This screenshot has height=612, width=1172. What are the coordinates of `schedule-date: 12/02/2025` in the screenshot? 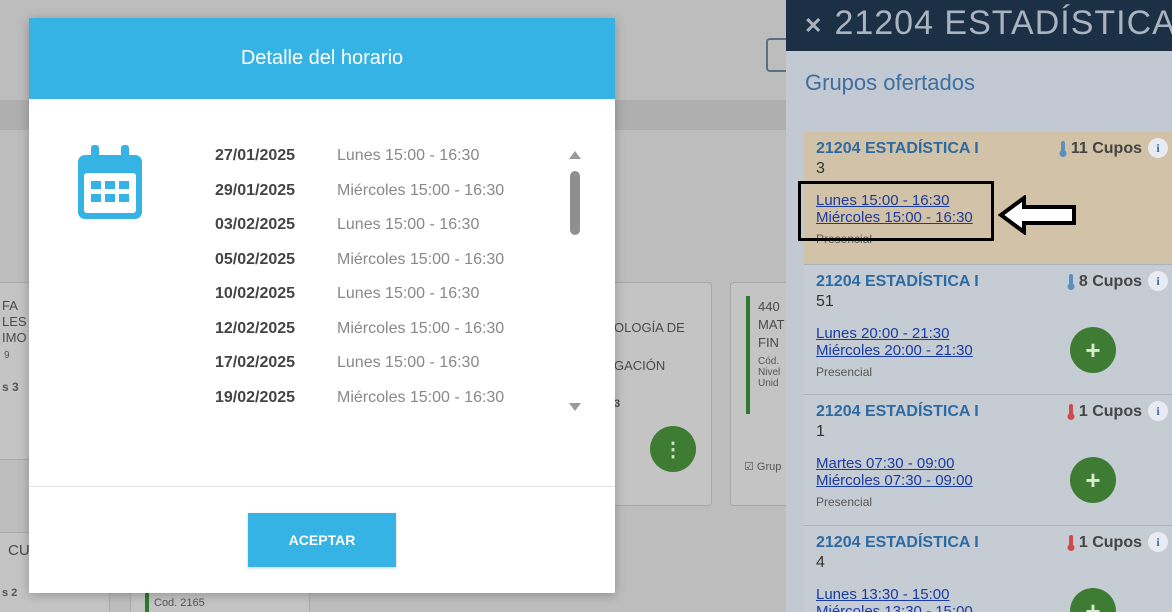 It's located at (255, 328).